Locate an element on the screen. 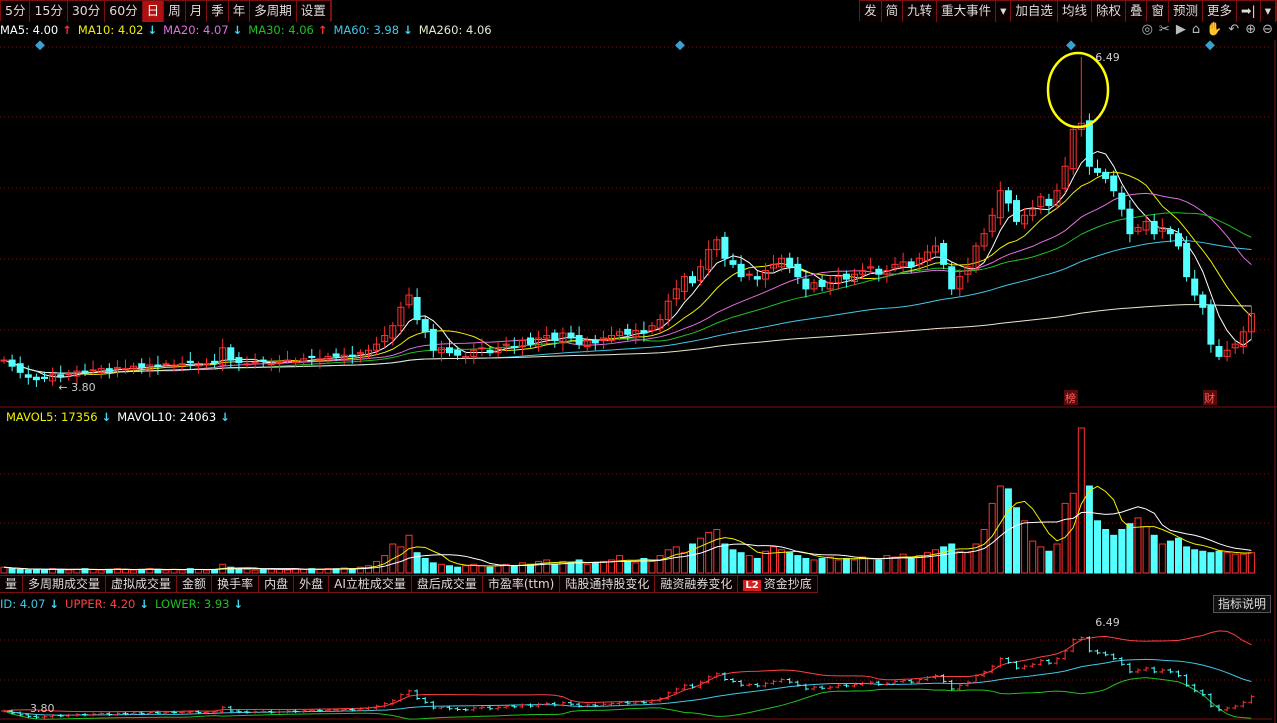 This screenshot has width=1277, height=723. indicator-tab-7: AI立桩成交量 is located at coordinates (370, 584).